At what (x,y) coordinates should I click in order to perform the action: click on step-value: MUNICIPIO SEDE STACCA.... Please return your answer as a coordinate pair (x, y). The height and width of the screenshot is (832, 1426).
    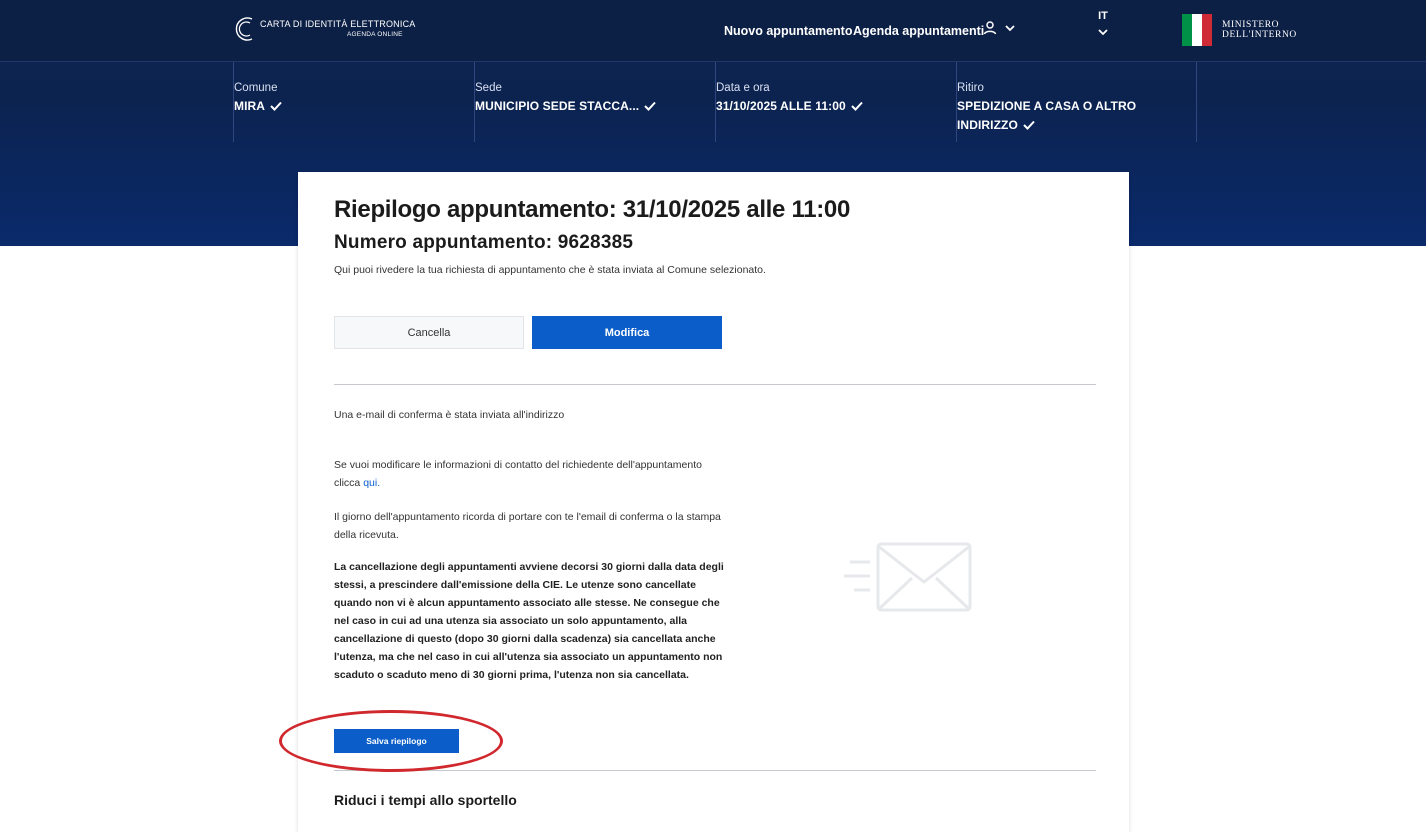
    Looking at the image, I should click on (595, 106).